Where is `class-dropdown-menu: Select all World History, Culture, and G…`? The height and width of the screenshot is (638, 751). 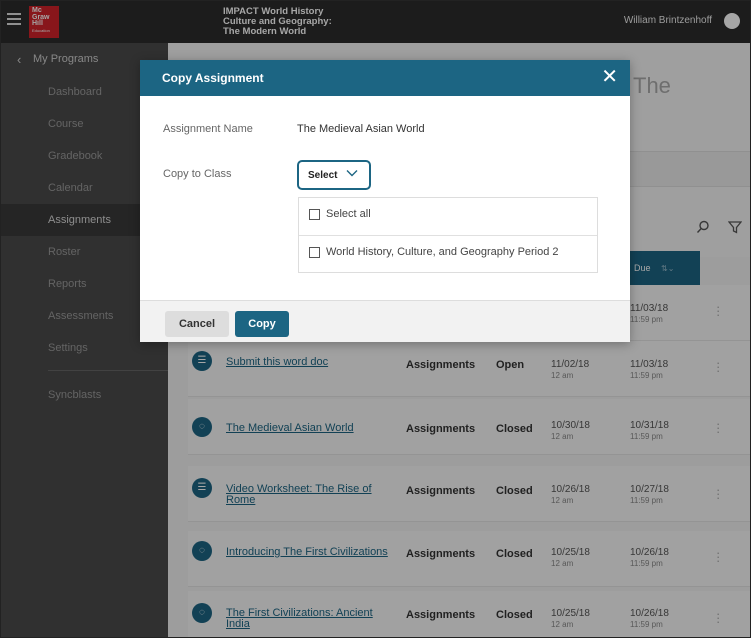 class-dropdown-menu: Select all World History, Culture, and G… is located at coordinates (448, 235).